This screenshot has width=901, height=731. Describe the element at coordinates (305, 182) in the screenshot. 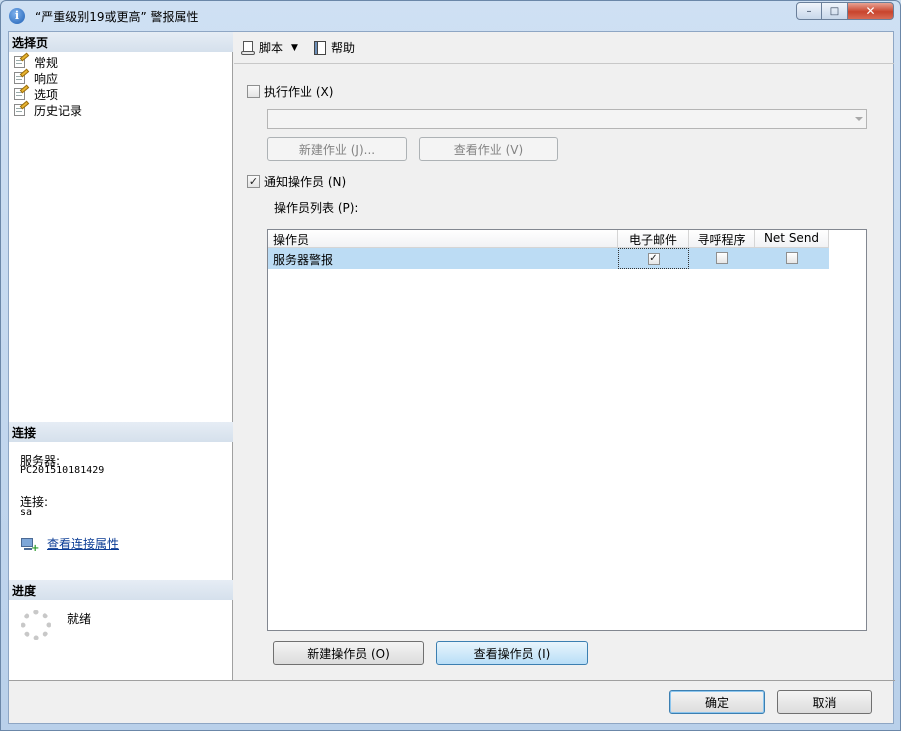

I see `notify-operators-label: 通知操作员 (N)` at that location.